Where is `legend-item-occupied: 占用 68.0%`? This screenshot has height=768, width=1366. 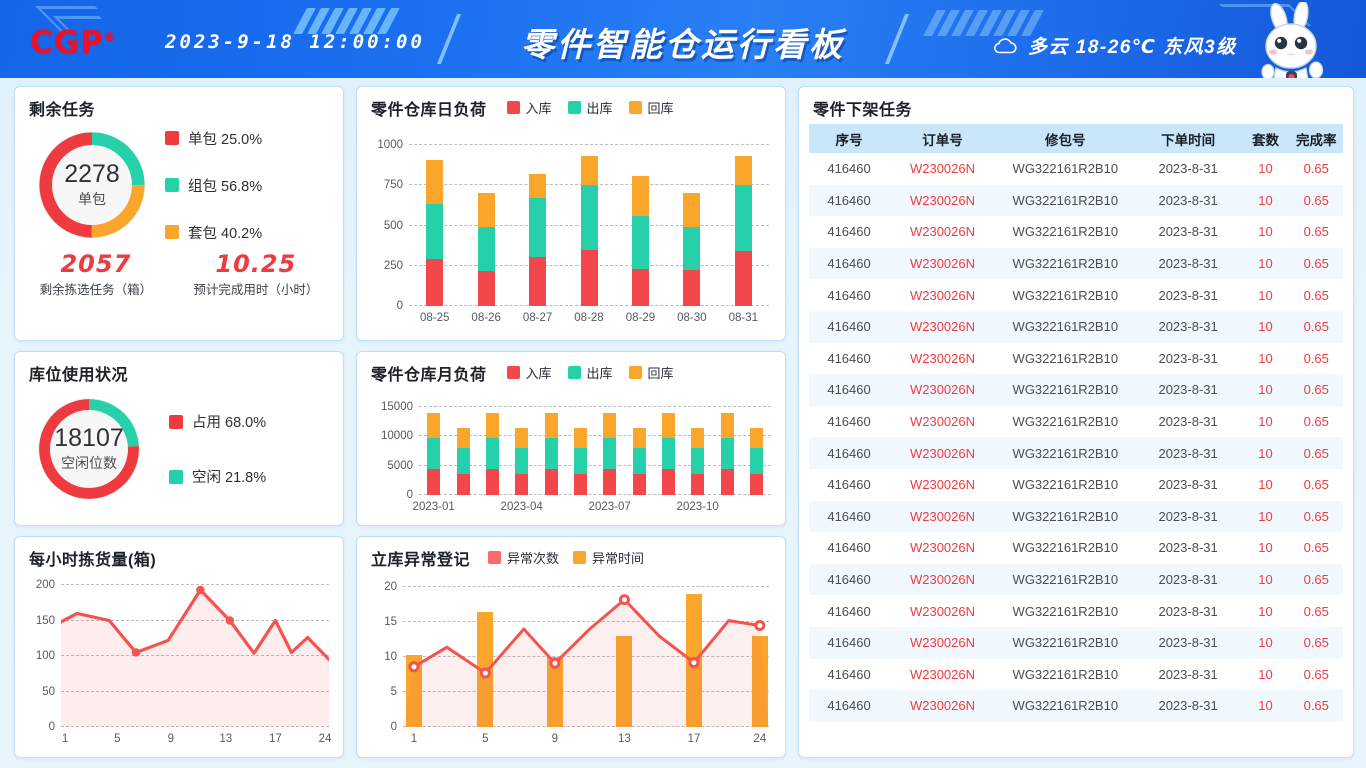 legend-item-occupied: 占用 68.0% is located at coordinates (217, 421).